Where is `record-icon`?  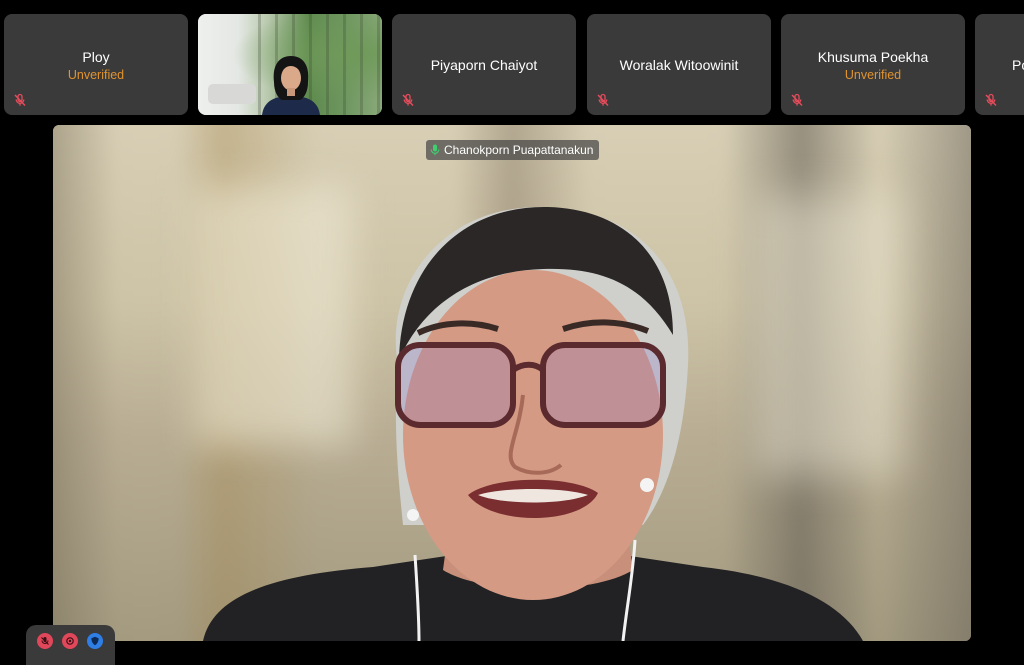
record-icon is located at coordinates (70, 641).